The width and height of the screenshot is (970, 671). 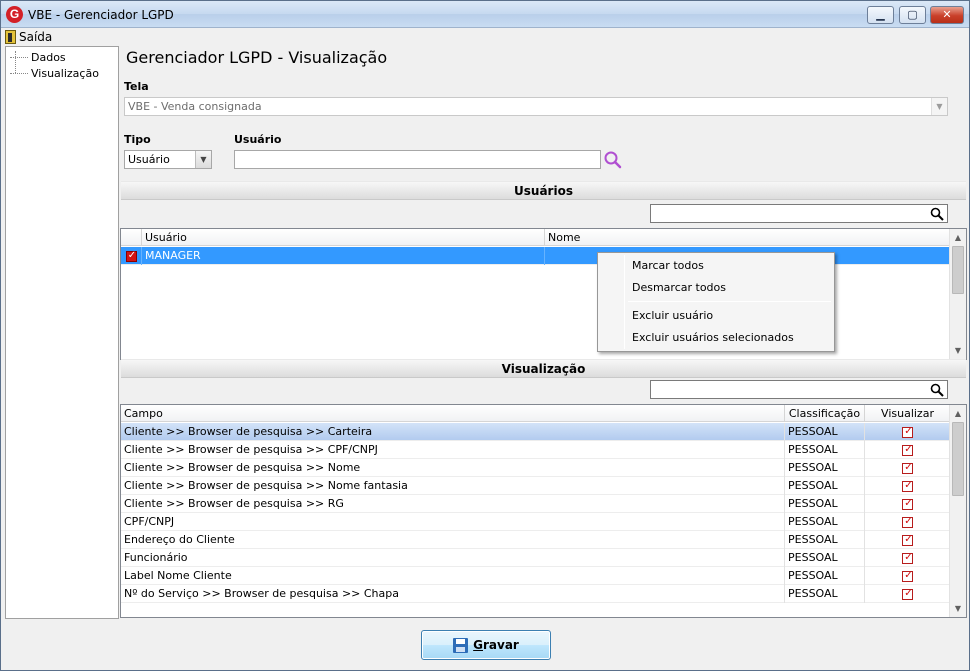 What do you see at coordinates (137, 139) in the screenshot?
I see `tipo-label: Tipo` at bounding box center [137, 139].